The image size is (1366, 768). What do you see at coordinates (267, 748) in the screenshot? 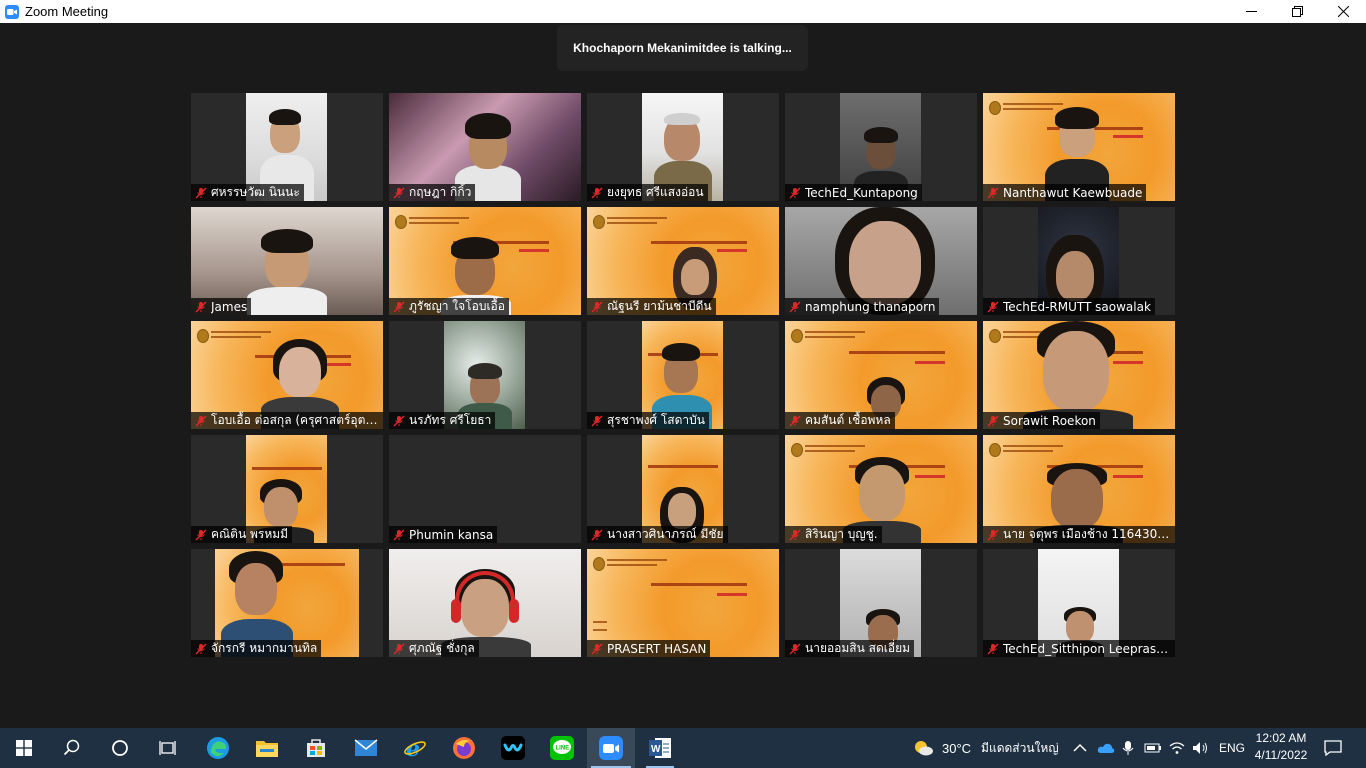
I see `file-explorer-button` at bounding box center [267, 748].